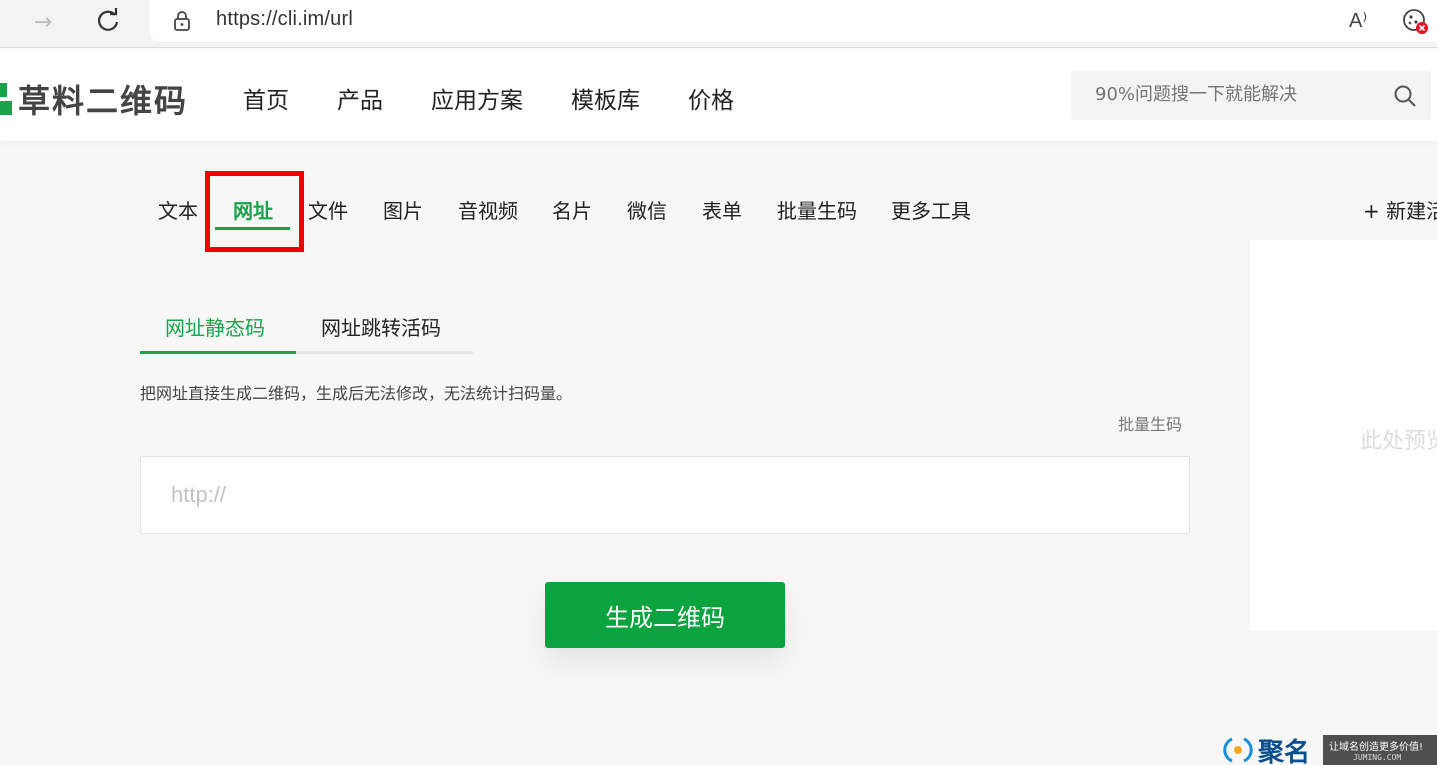  Describe the element at coordinates (381, 326) in the screenshot. I see `tab-redirect-live-code: 网址跳转活码` at that location.